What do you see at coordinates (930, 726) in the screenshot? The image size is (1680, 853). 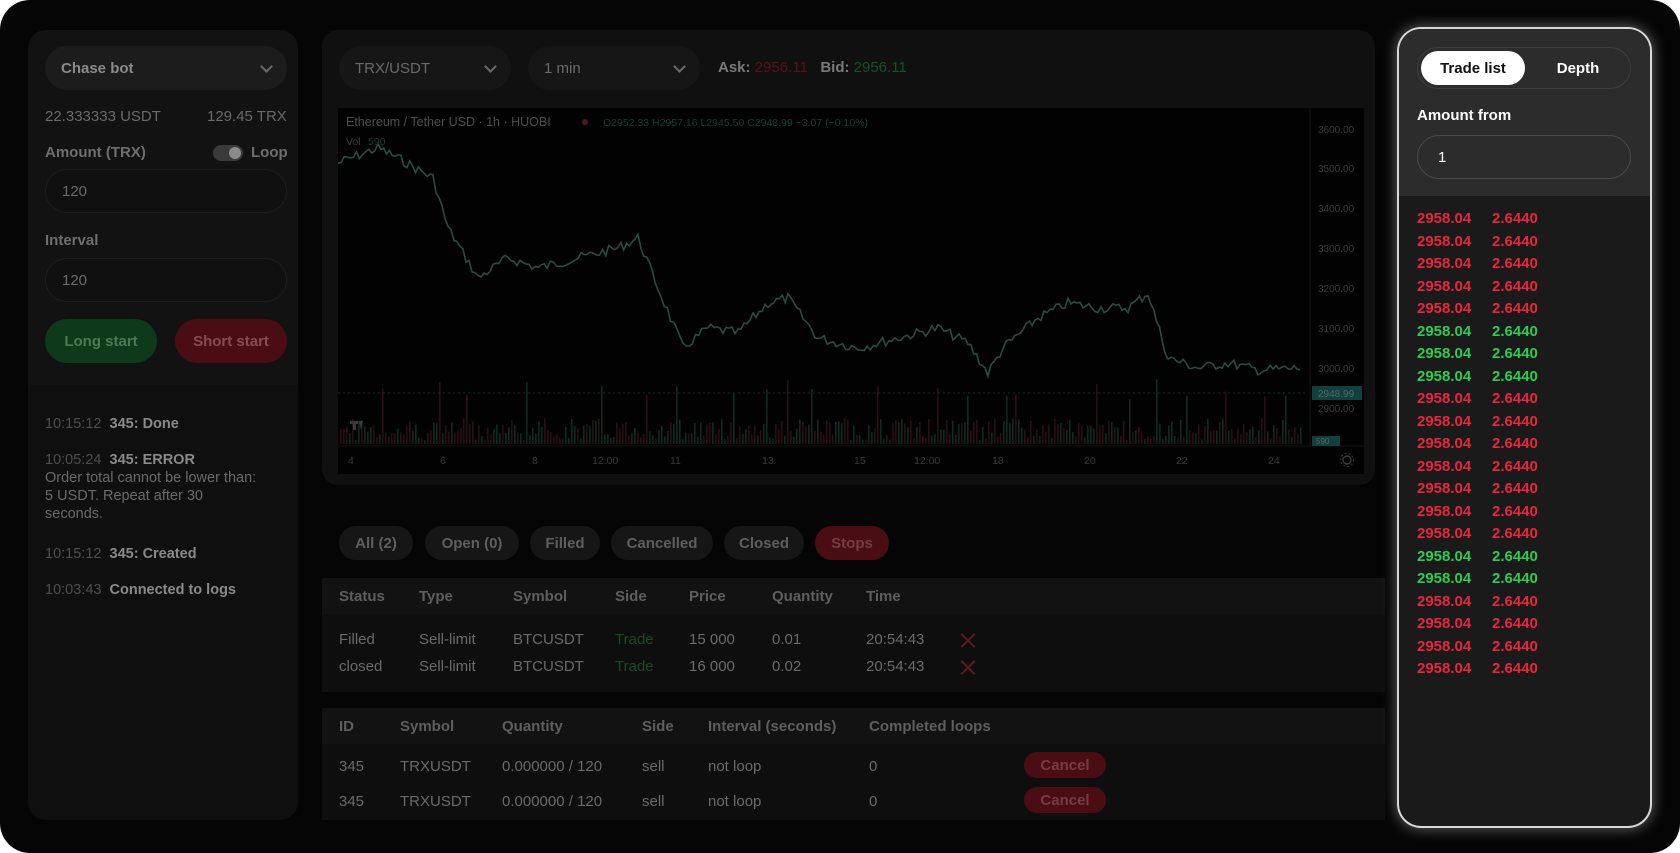 I see `col-completed-loops: Completed loops` at bounding box center [930, 726].